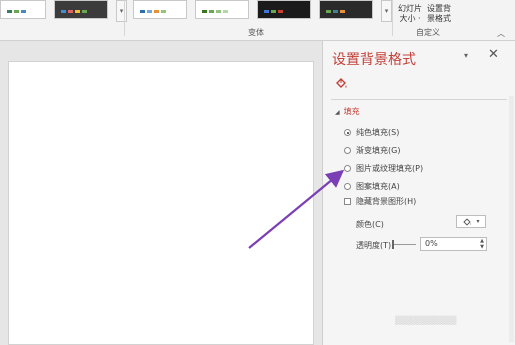 This screenshot has width=515, height=345. I want to click on option-label: 纯色填充(S), so click(378, 132).